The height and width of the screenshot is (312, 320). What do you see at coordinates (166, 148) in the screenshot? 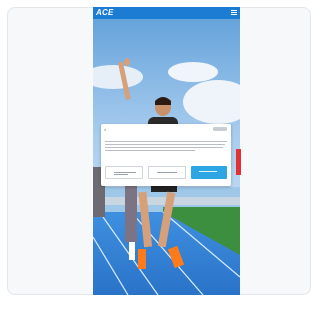
I see `dialog-body-text` at bounding box center [166, 148].